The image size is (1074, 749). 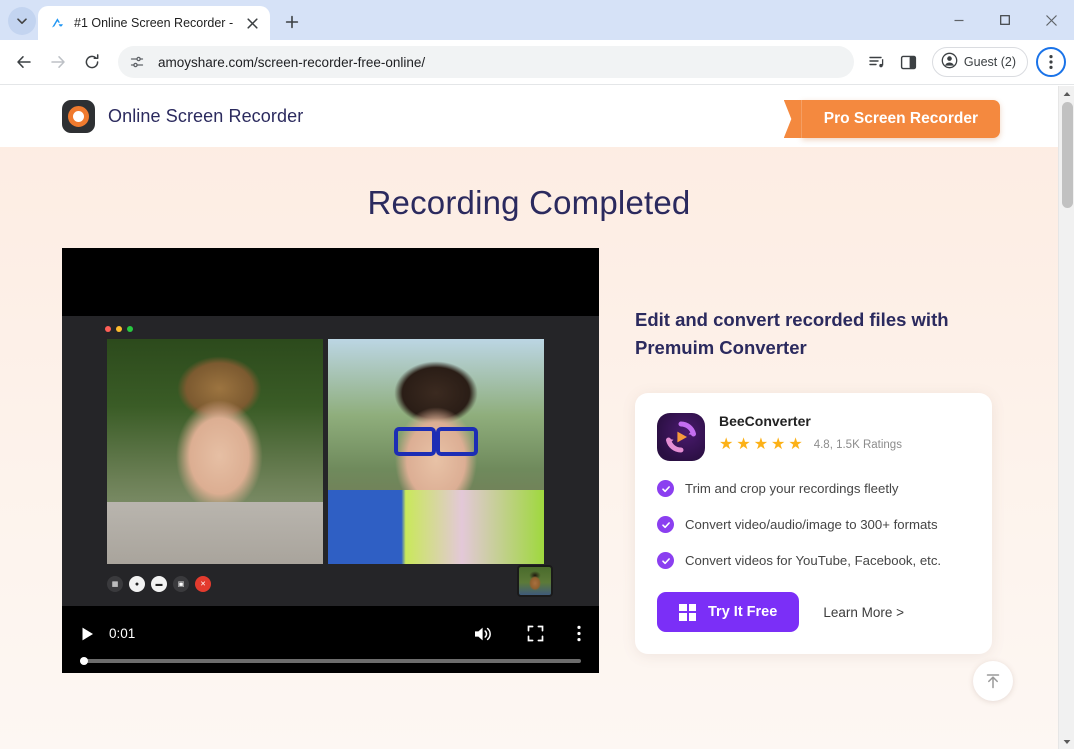 What do you see at coordinates (84, 660) in the screenshot?
I see `progress-handle` at bounding box center [84, 660].